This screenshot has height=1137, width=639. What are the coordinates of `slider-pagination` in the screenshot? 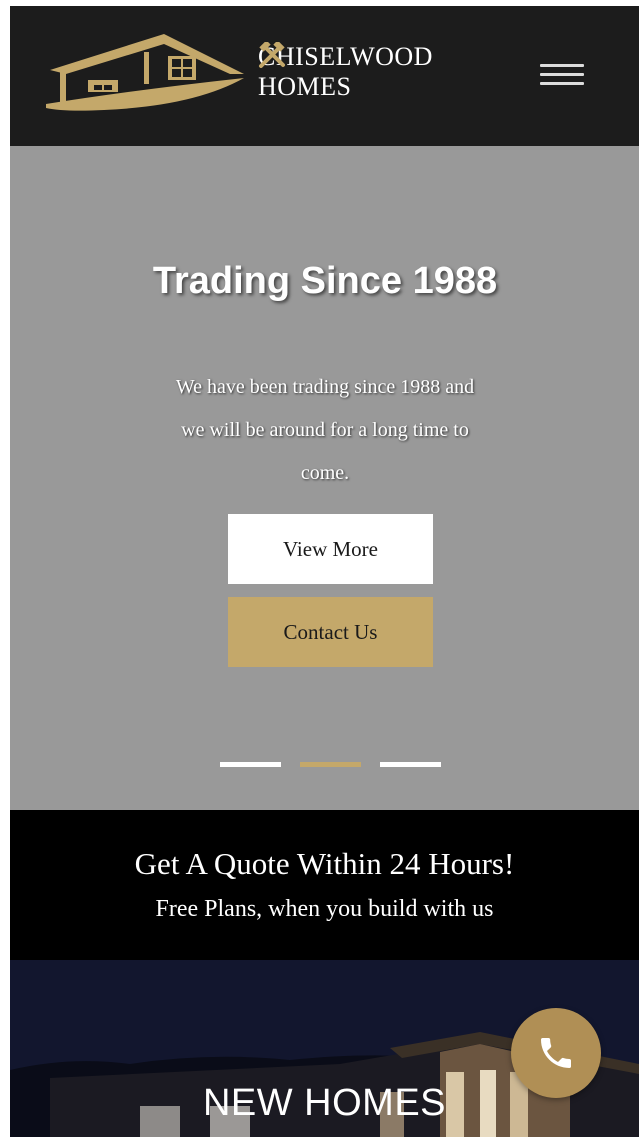 It's located at (331, 765).